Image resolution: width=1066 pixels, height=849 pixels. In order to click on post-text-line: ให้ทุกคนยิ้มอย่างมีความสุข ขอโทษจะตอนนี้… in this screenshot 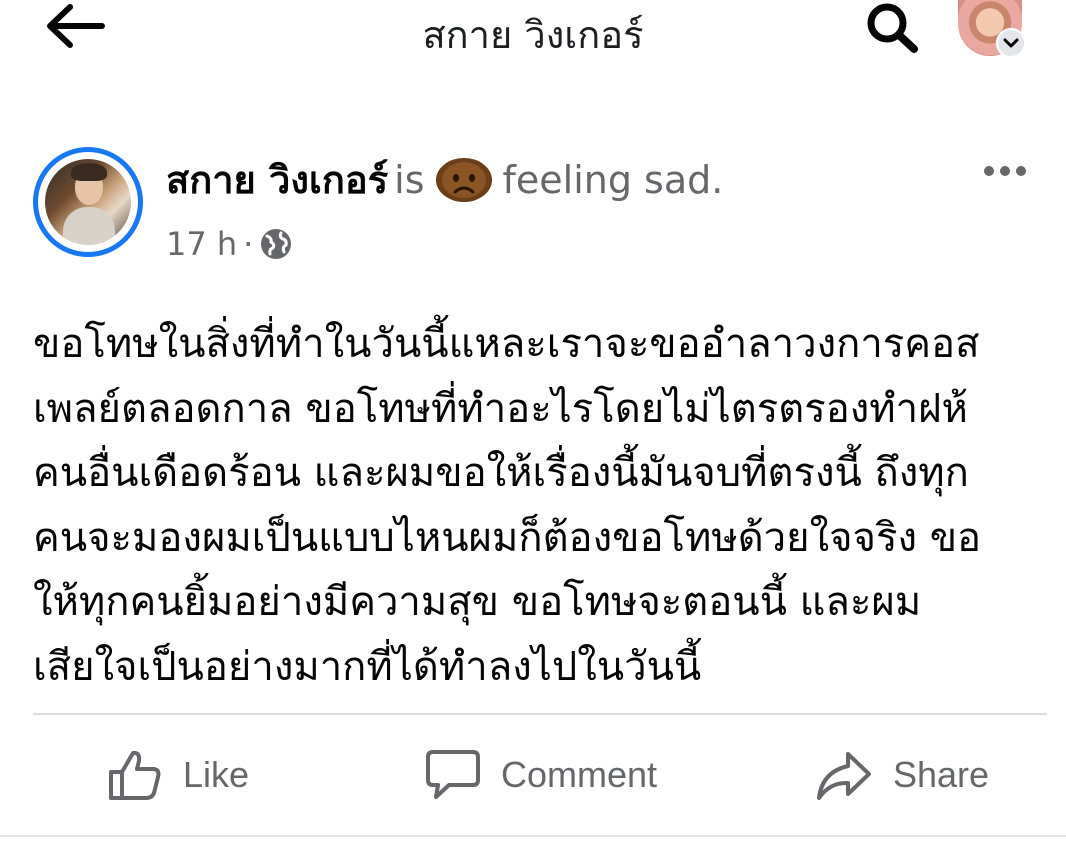, I will do `click(477, 602)`.